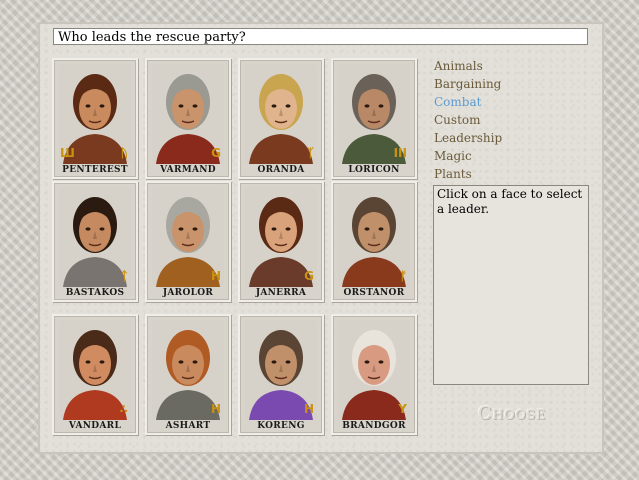  I want to click on character-card: ᚠ ORSTANOR, so click(374, 241).